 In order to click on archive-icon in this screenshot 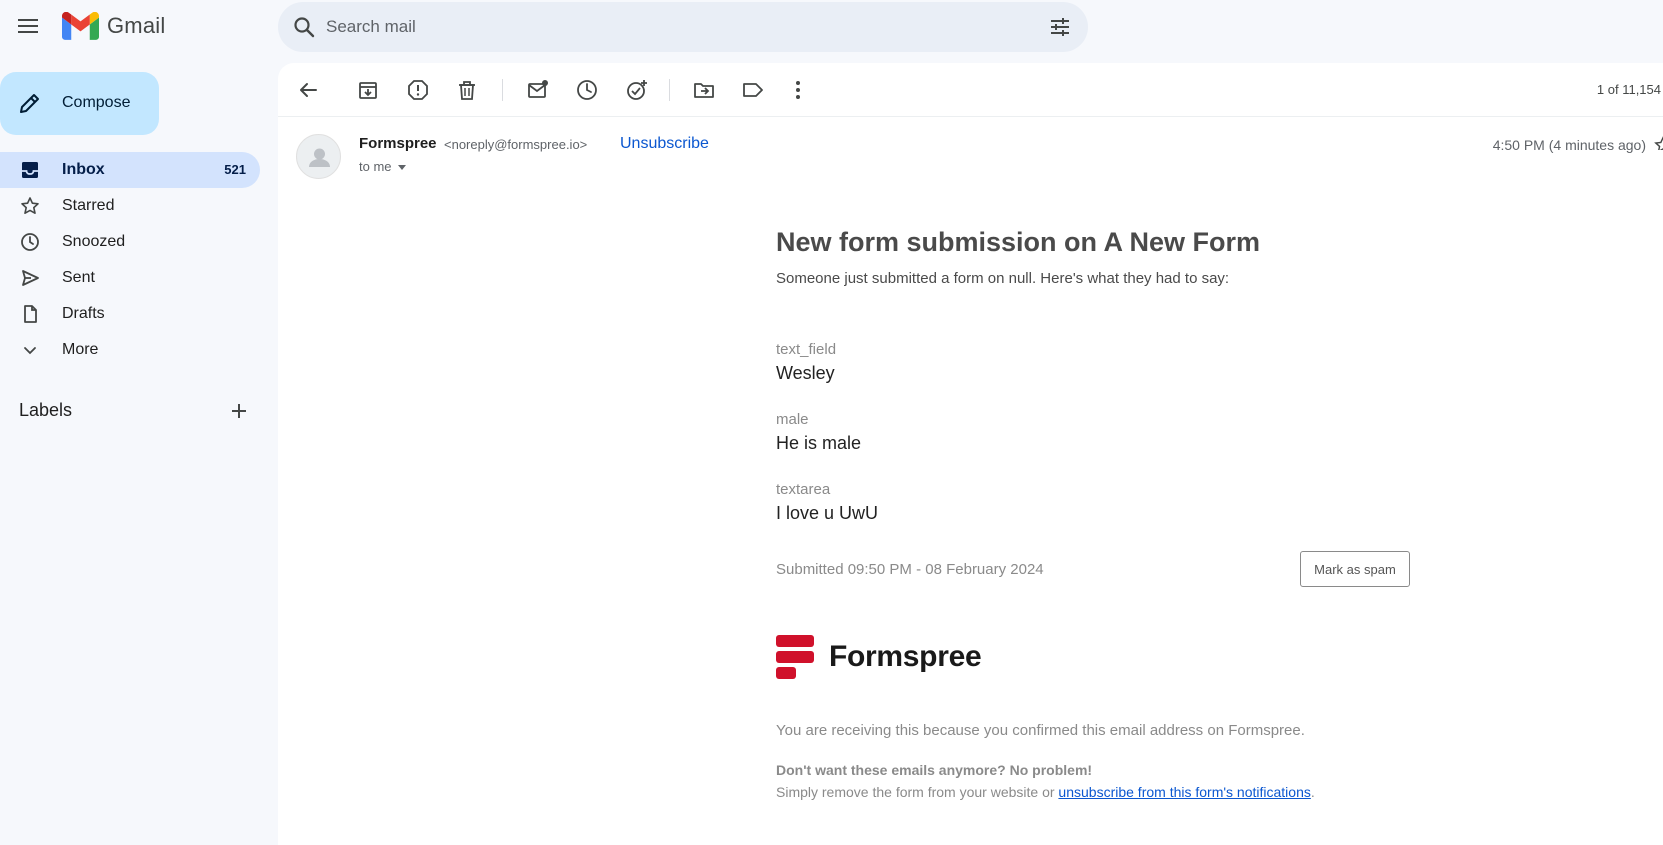, I will do `click(368, 90)`.